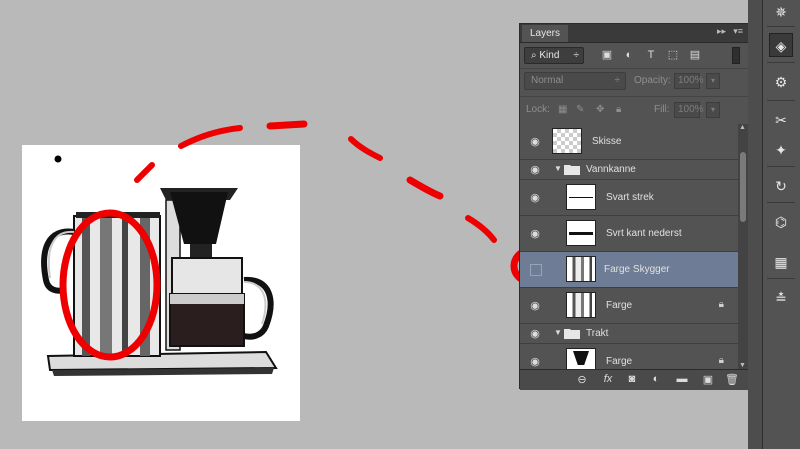 This screenshot has height=449, width=800. What do you see at coordinates (608, 379) in the screenshot?
I see `fx-icon: fx` at bounding box center [608, 379].